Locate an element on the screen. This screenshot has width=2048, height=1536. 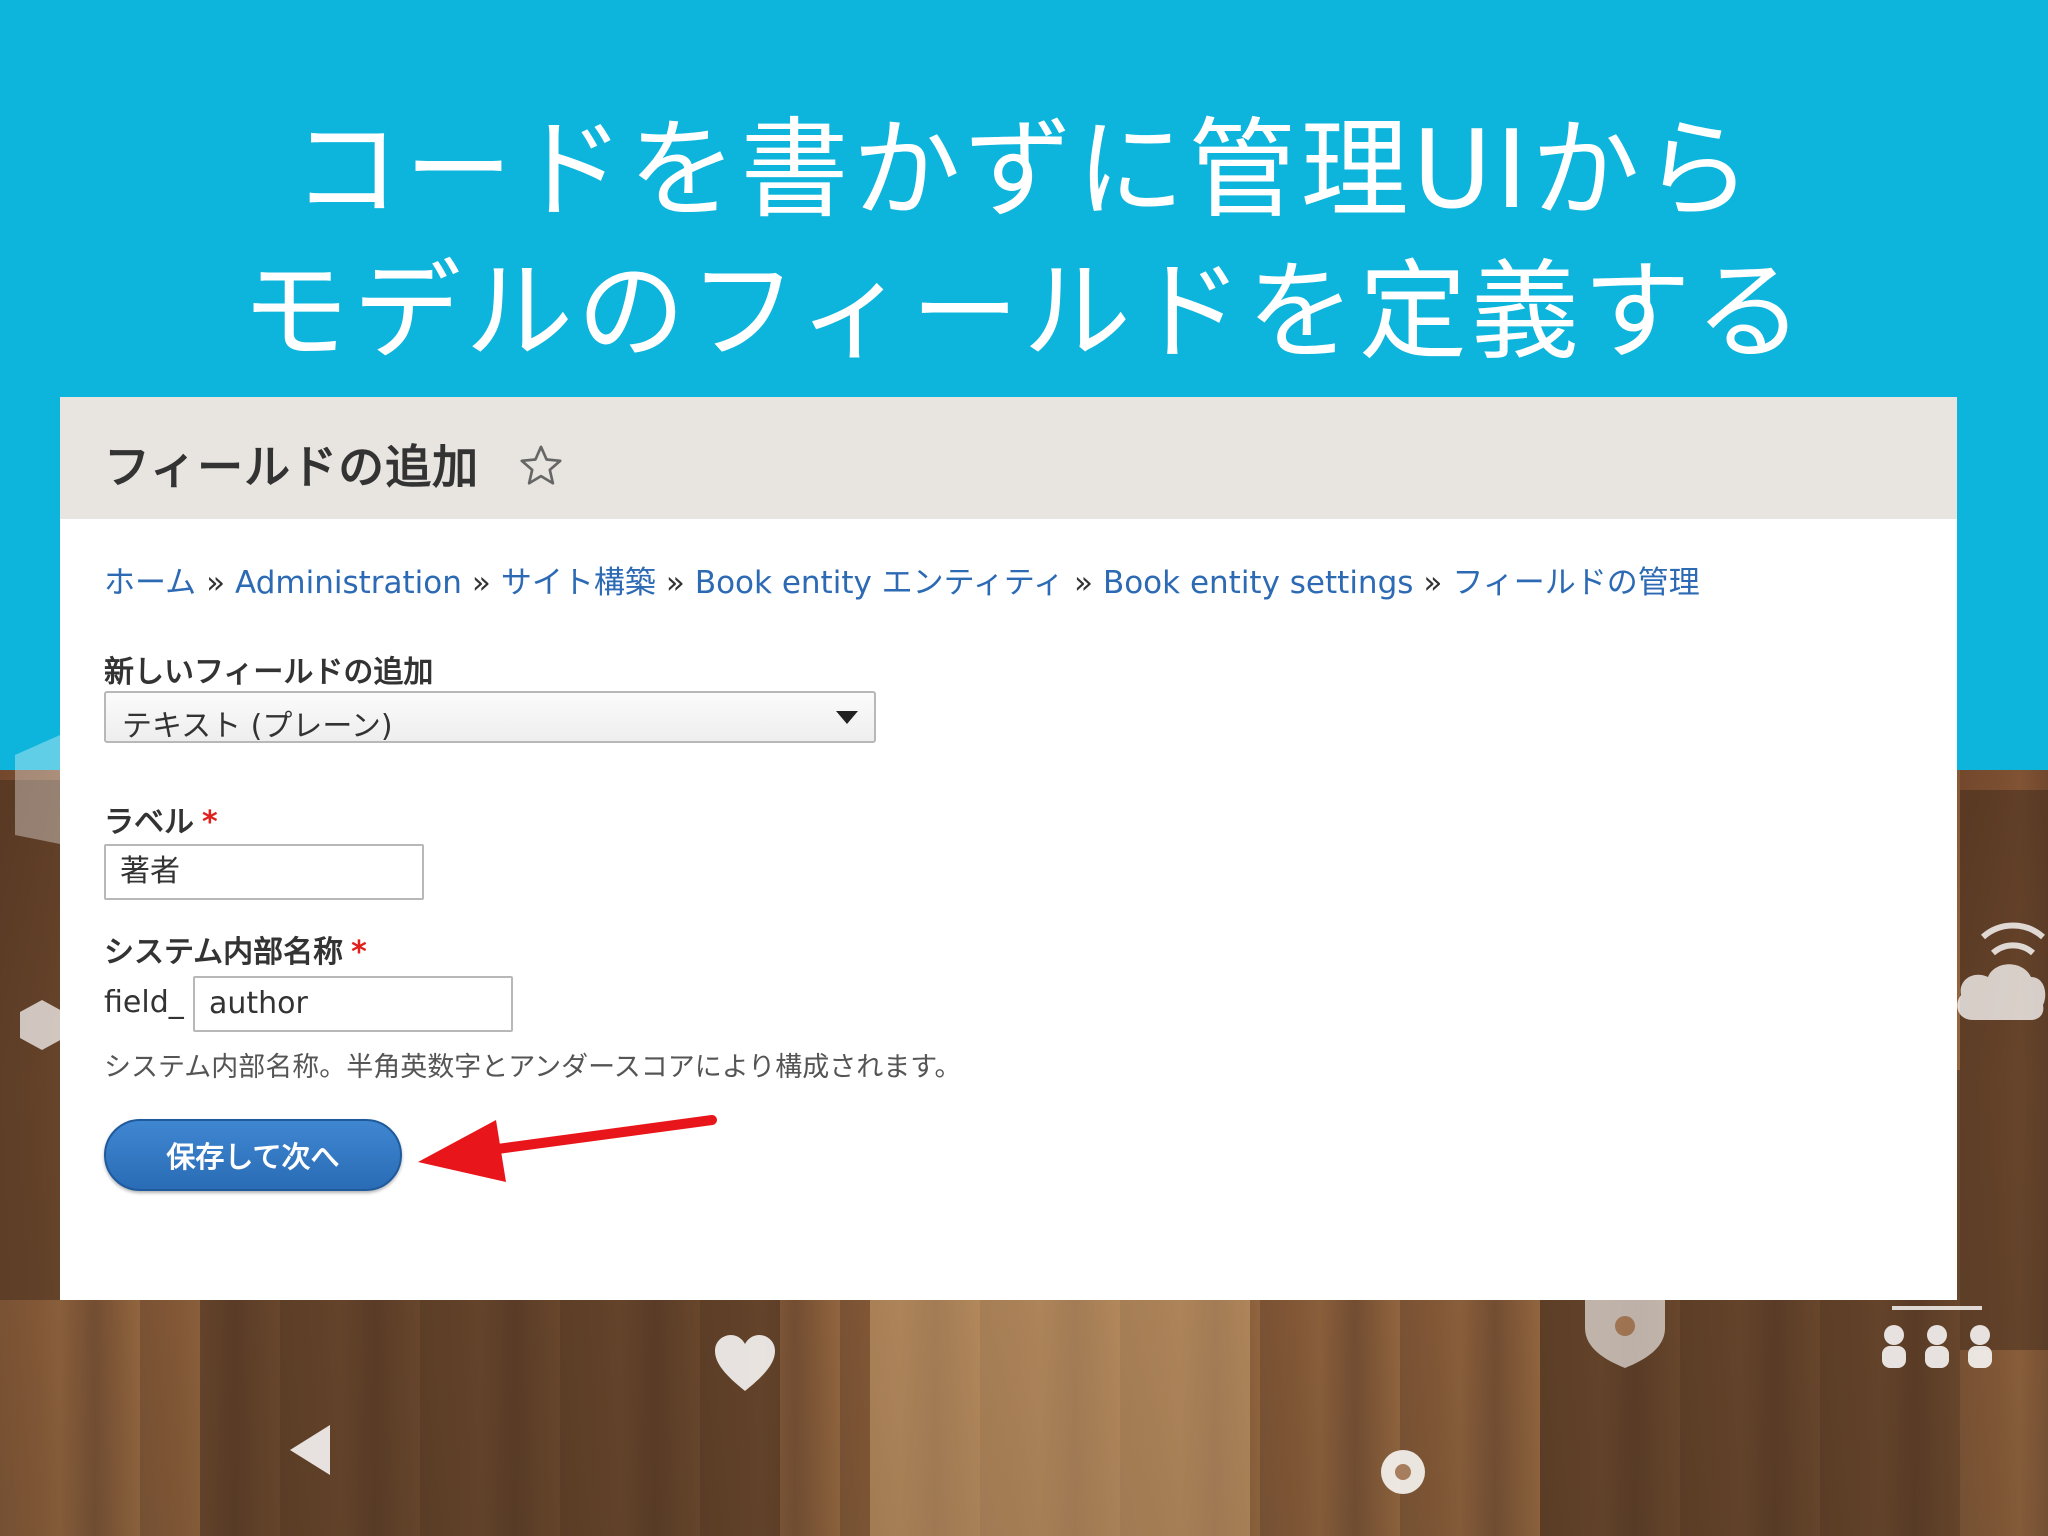
label-input: 著者 is located at coordinates (264, 872).